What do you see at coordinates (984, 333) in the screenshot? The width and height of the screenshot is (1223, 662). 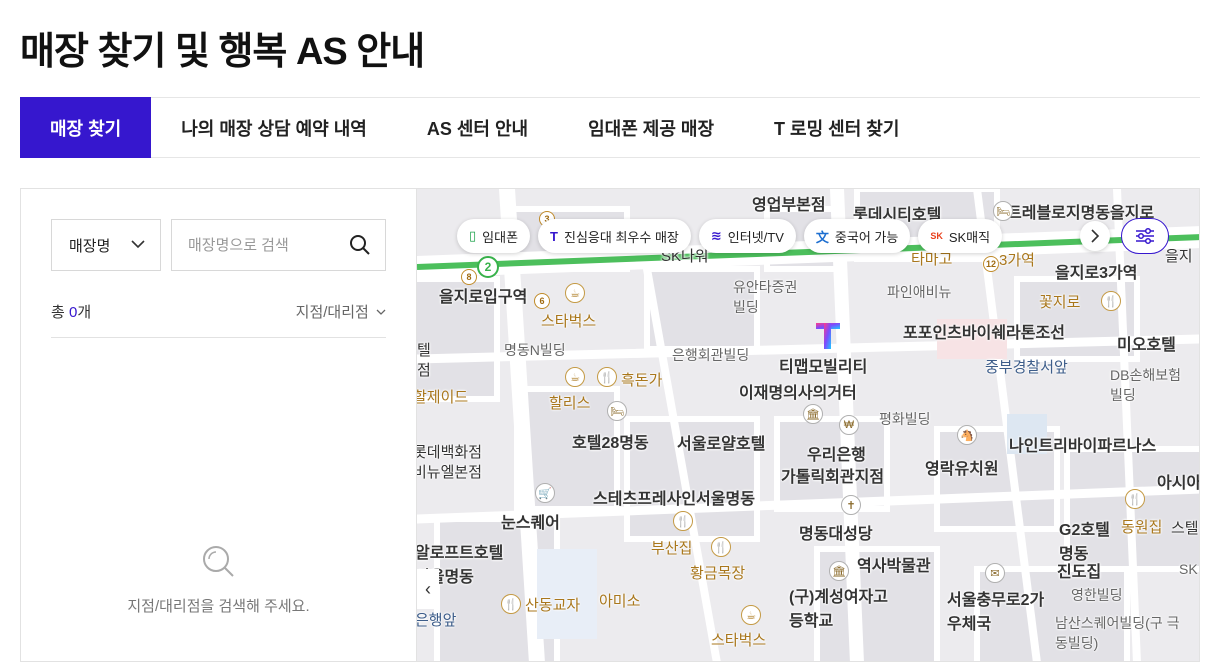 I see `map-label: 포포인츠바이쉐라톤조선` at bounding box center [984, 333].